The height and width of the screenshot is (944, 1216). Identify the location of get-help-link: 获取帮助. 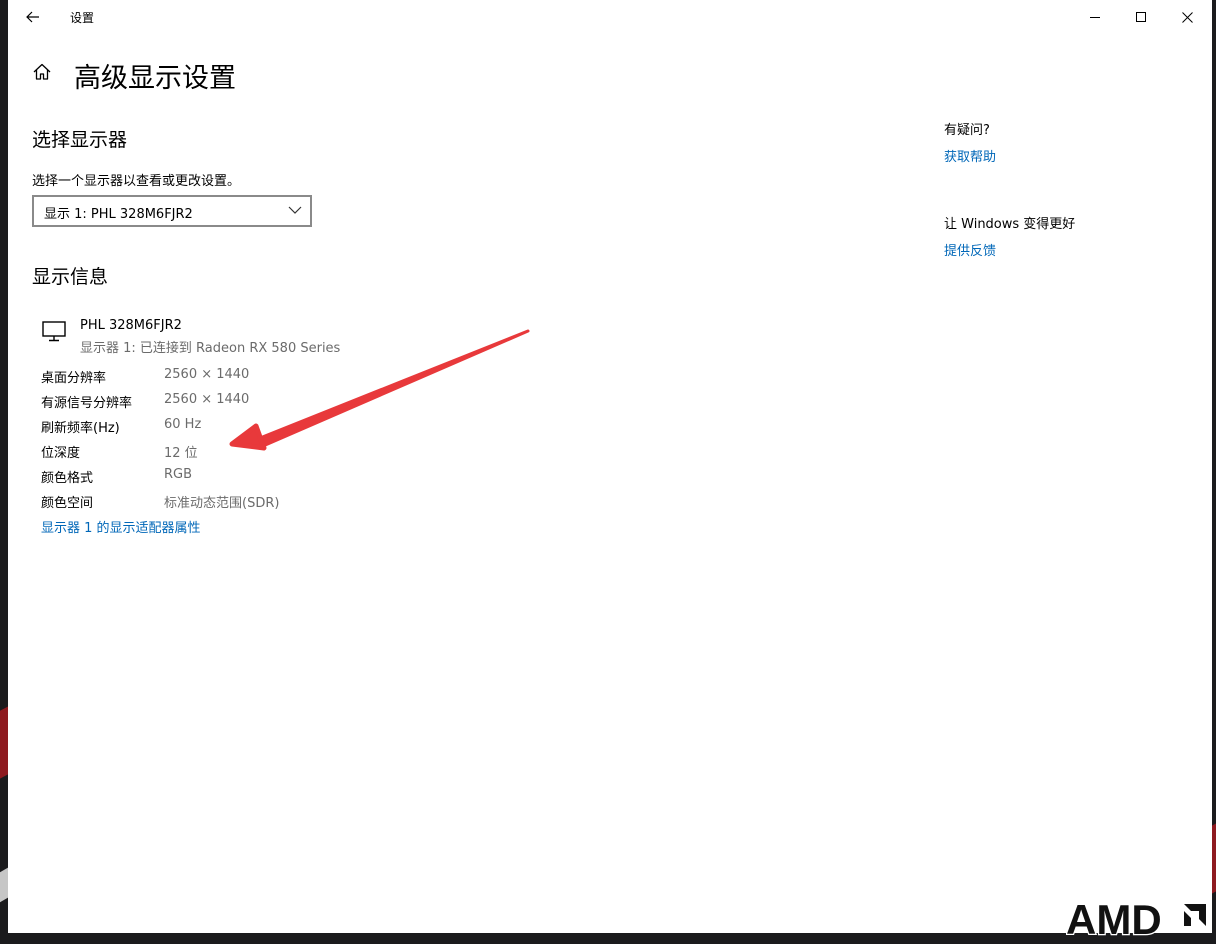
(970, 155).